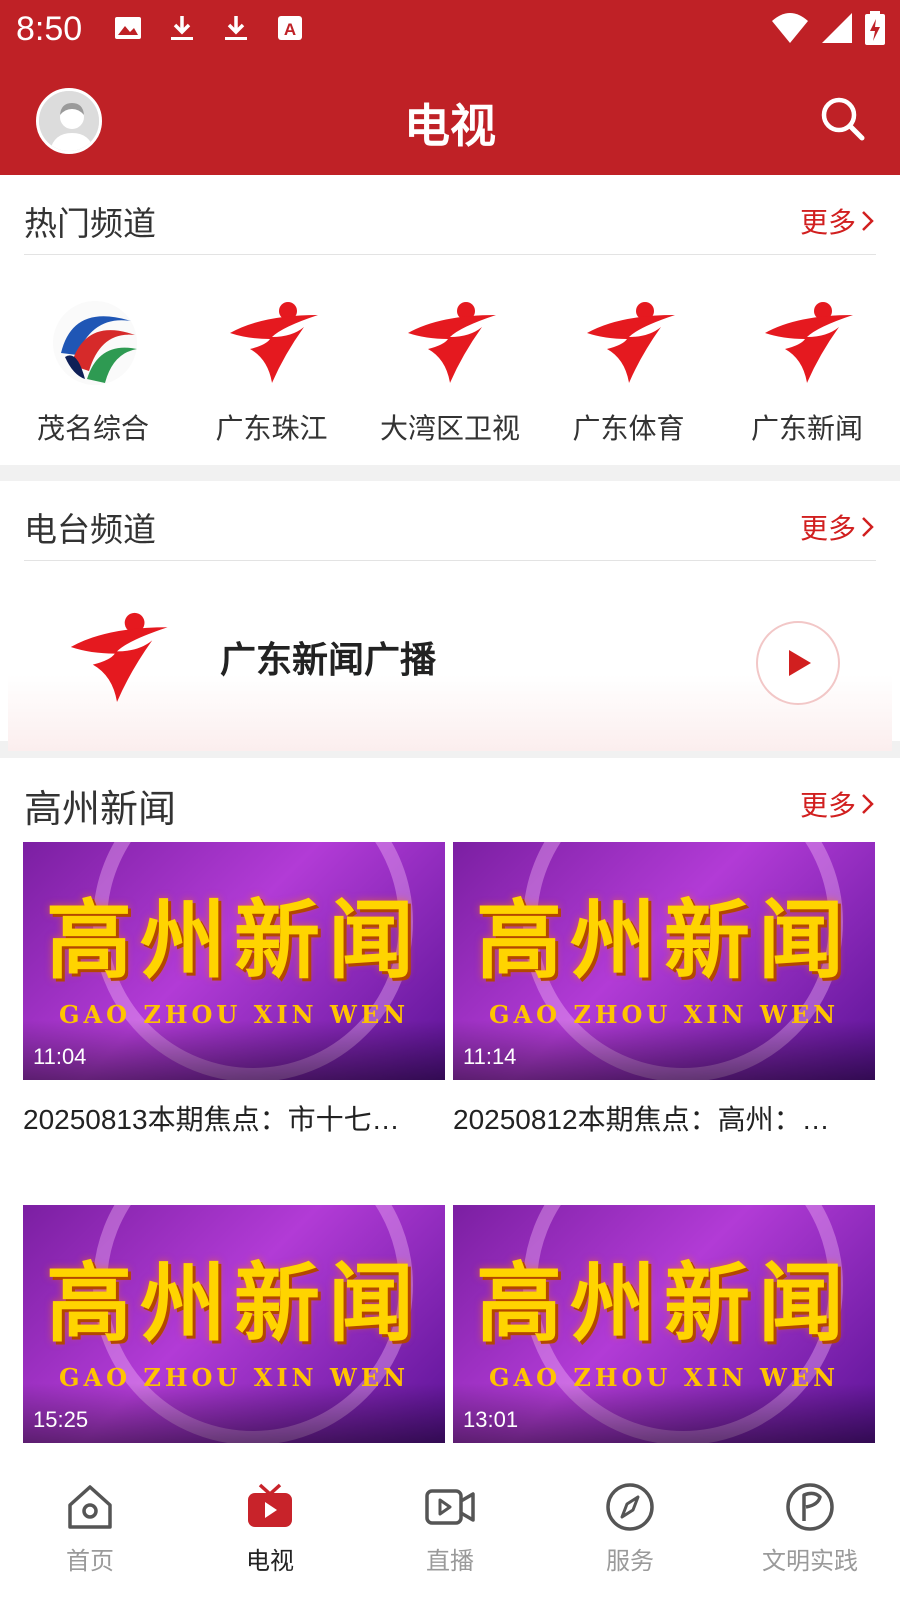 This screenshot has width=900, height=1600. I want to click on channel-item: 广东珠江, so click(272, 370).